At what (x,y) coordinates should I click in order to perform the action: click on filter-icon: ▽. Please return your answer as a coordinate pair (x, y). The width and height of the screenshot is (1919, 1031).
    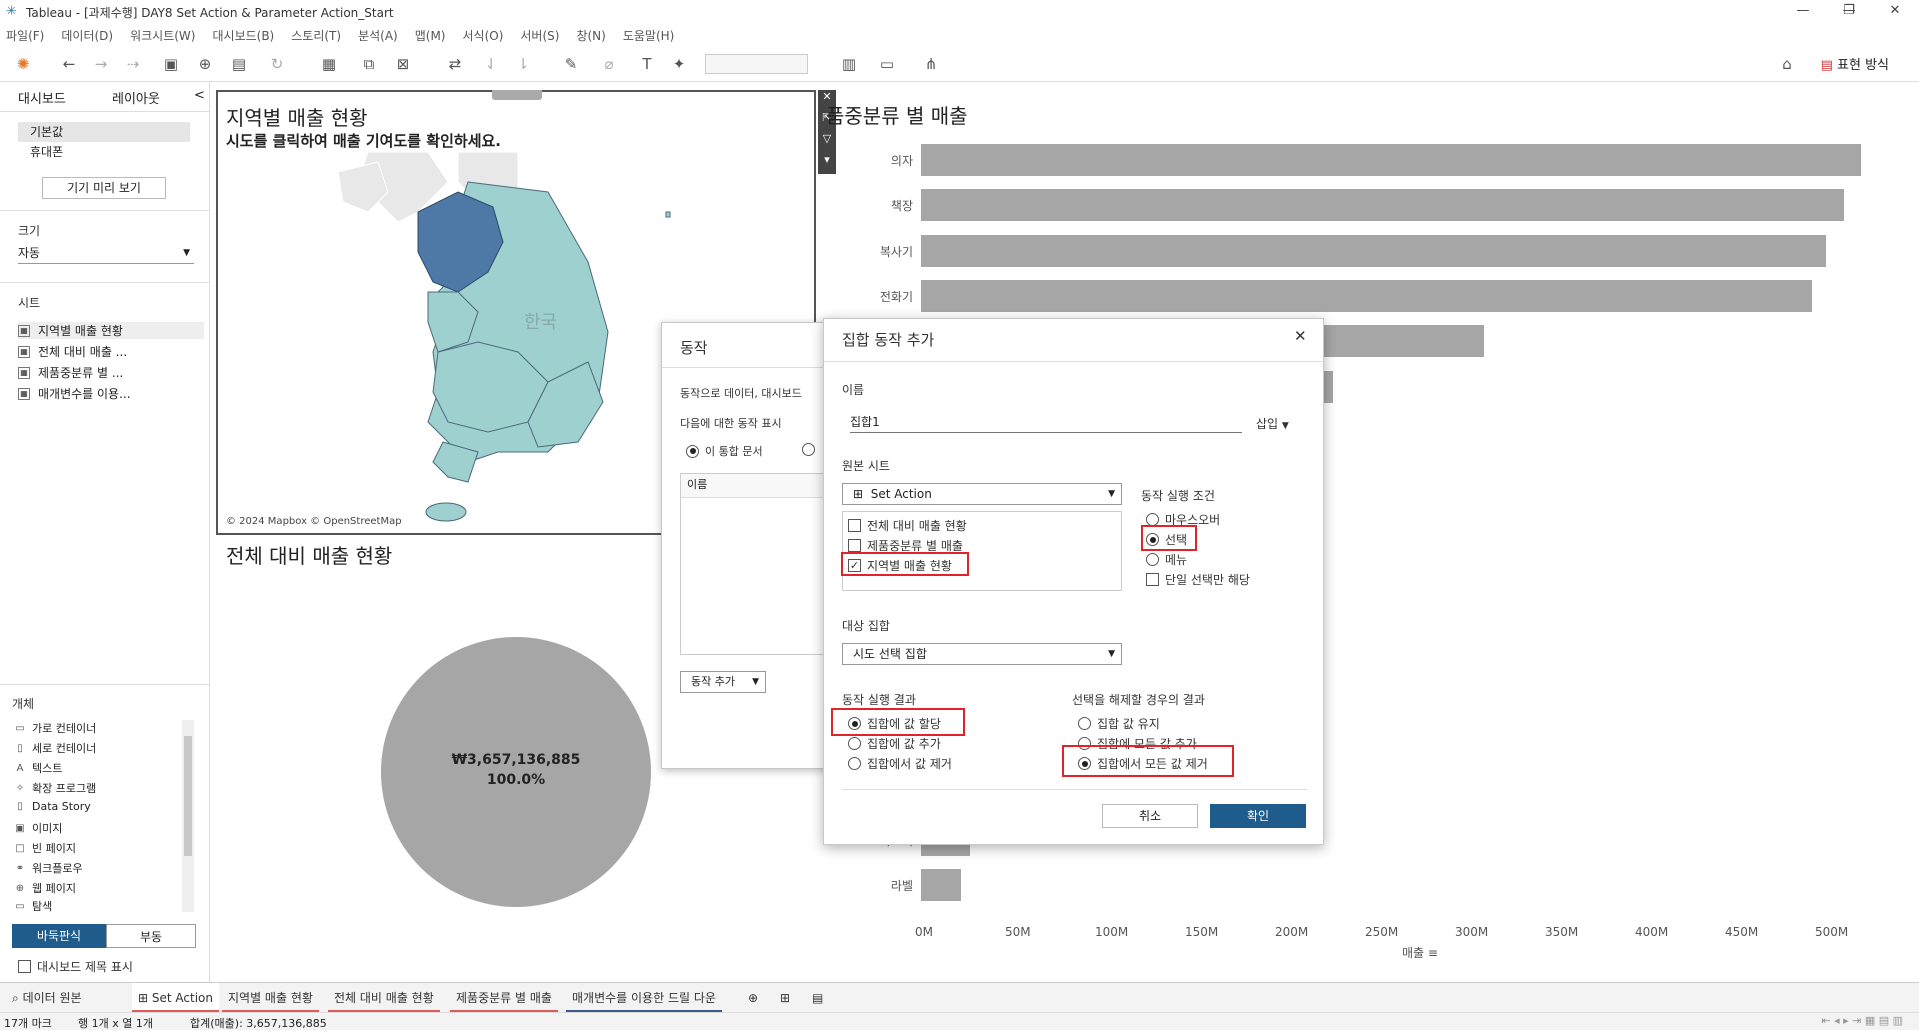
    Looking at the image, I should click on (827, 142).